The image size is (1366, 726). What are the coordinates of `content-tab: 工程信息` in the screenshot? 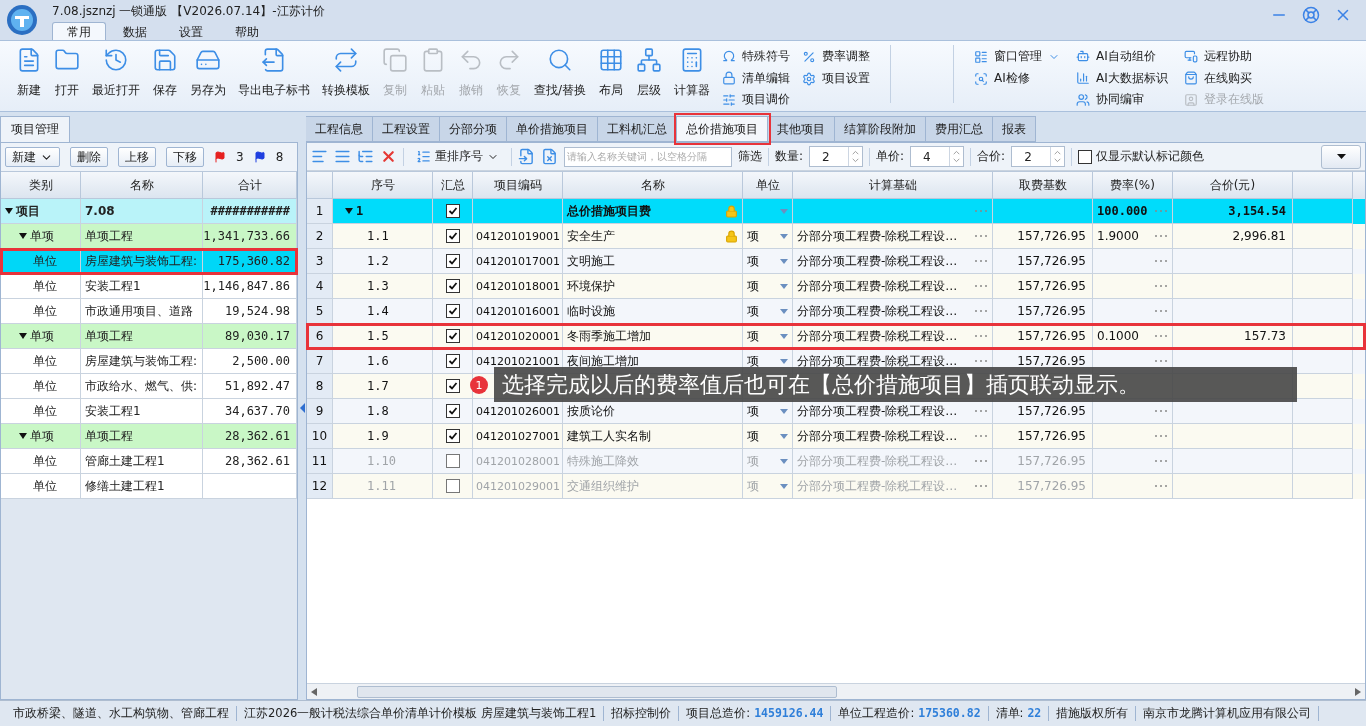 It's located at (339, 129).